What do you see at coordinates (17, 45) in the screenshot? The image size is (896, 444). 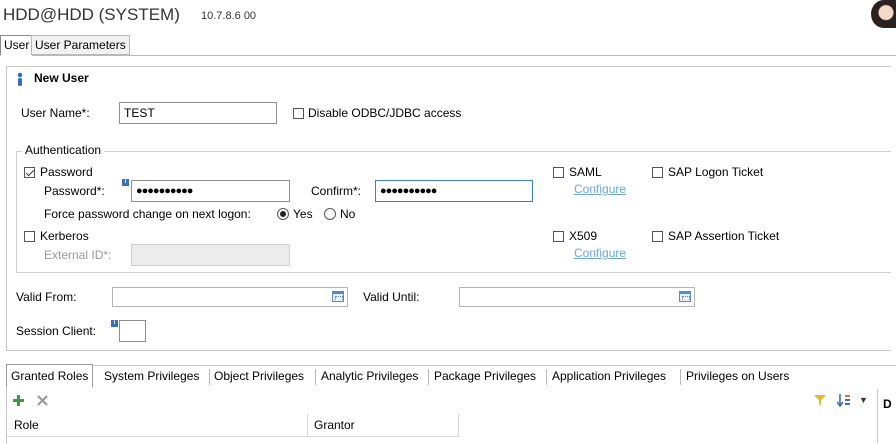 I see `tab-user: User` at bounding box center [17, 45].